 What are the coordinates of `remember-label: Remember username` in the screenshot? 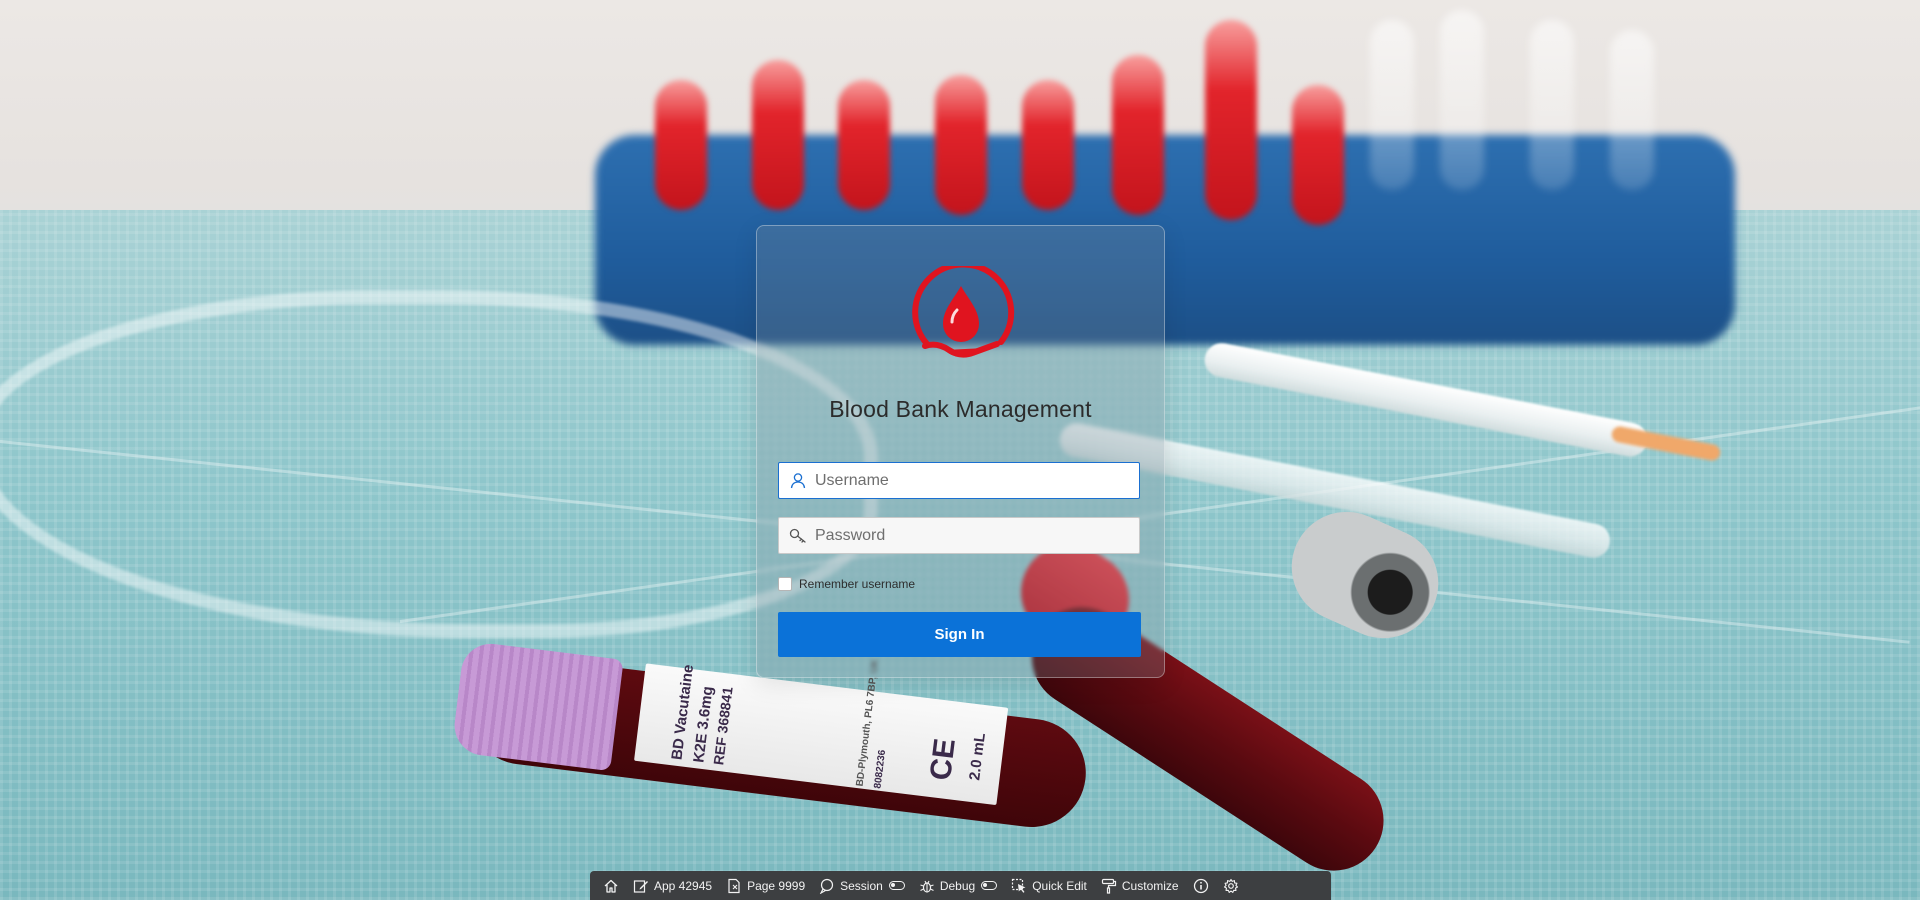 It's located at (857, 584).